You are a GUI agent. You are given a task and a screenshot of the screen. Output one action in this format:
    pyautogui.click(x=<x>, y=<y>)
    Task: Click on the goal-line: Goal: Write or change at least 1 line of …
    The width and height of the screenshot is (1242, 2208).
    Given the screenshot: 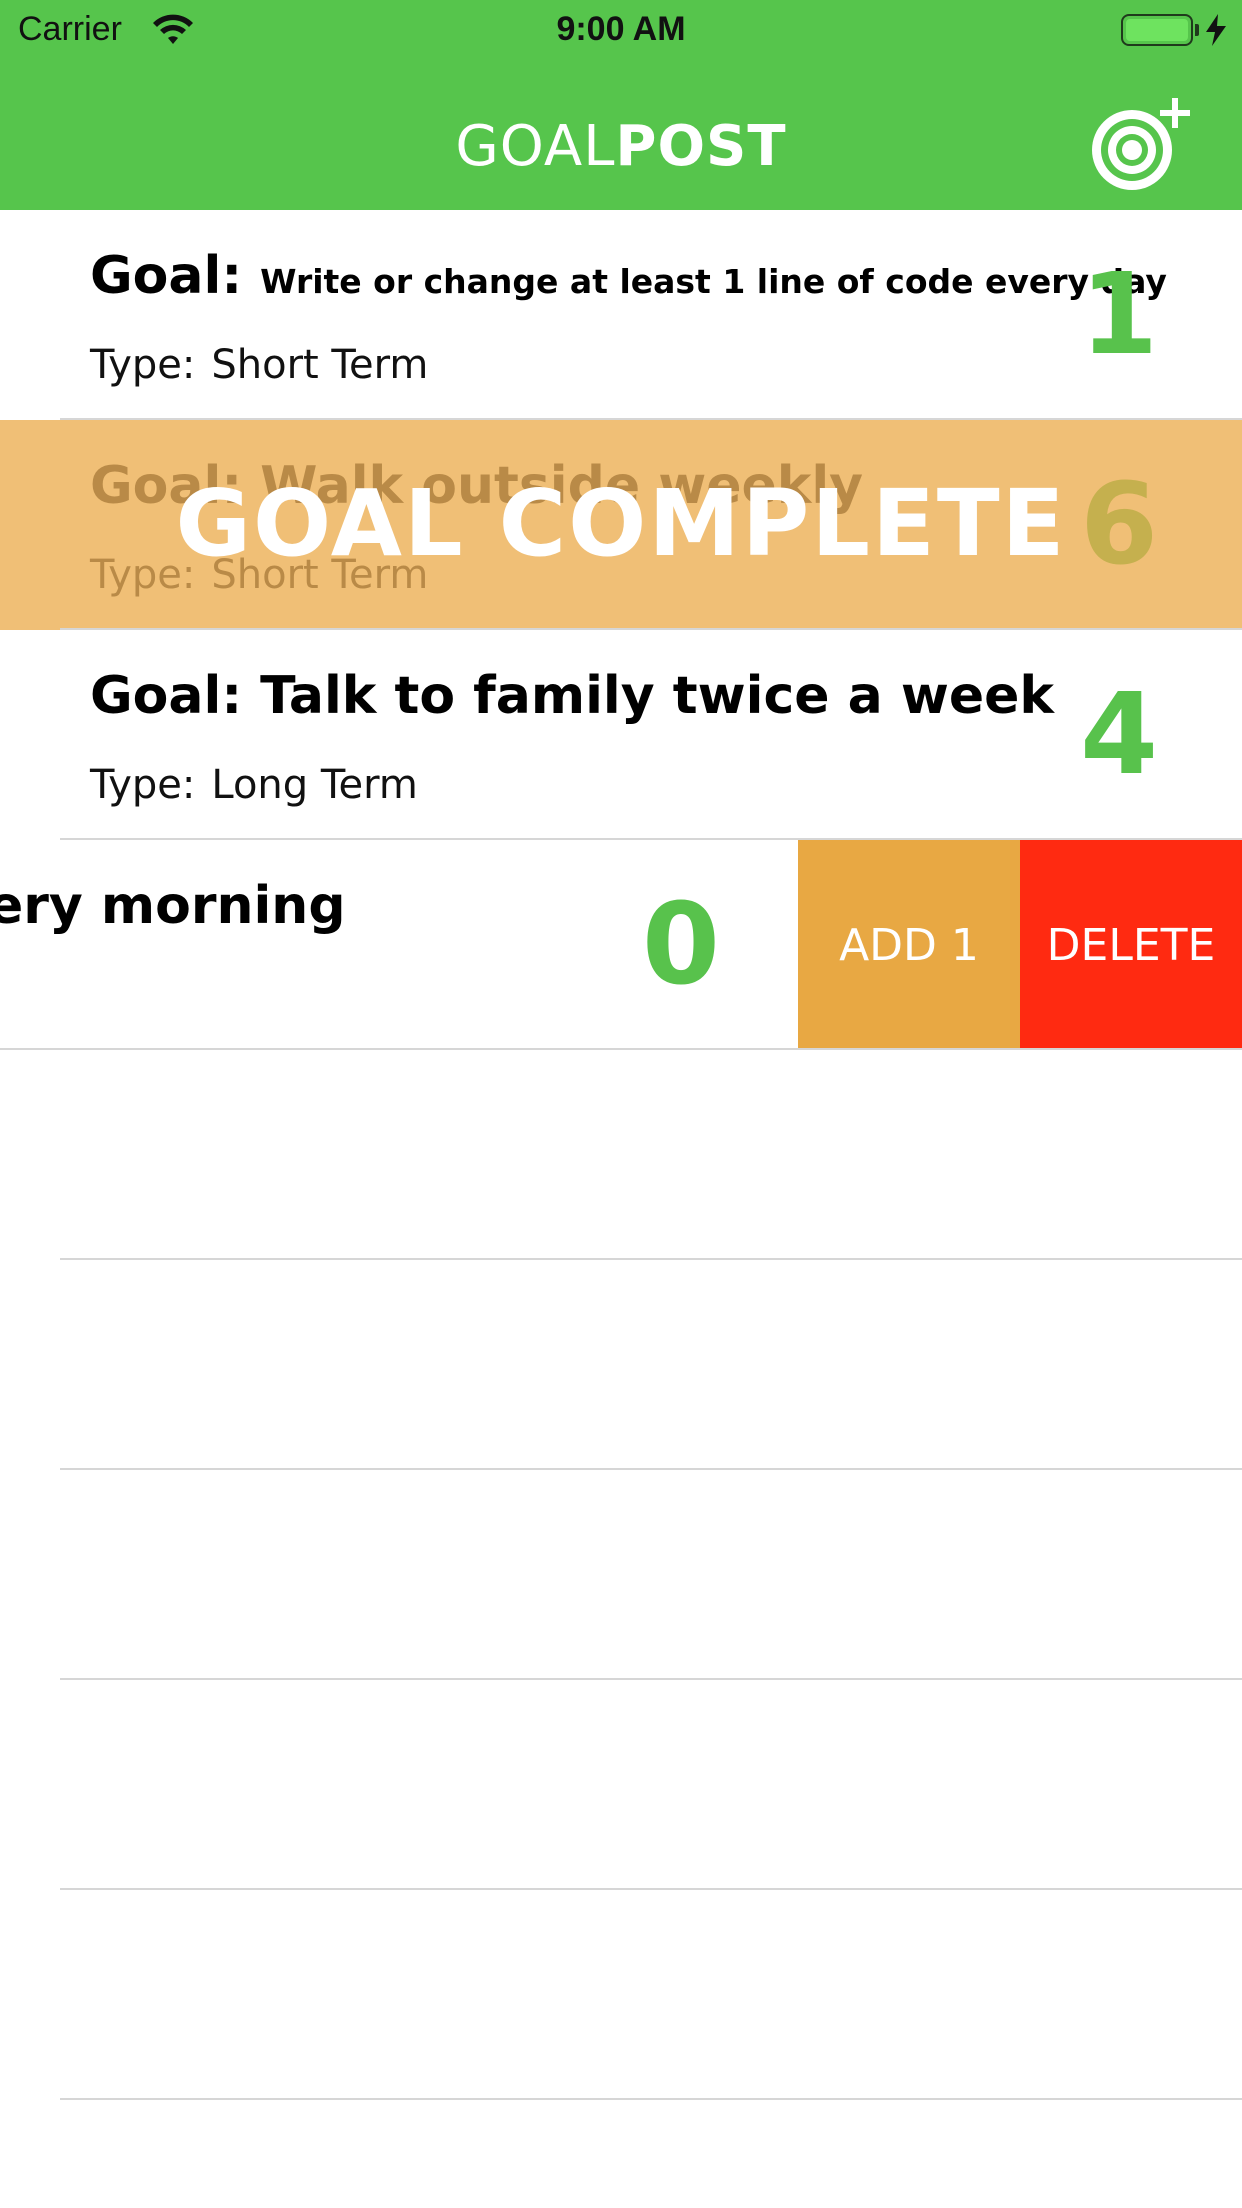 What is the action you would take?
    pyautogui.click(x=628, y=276)
    